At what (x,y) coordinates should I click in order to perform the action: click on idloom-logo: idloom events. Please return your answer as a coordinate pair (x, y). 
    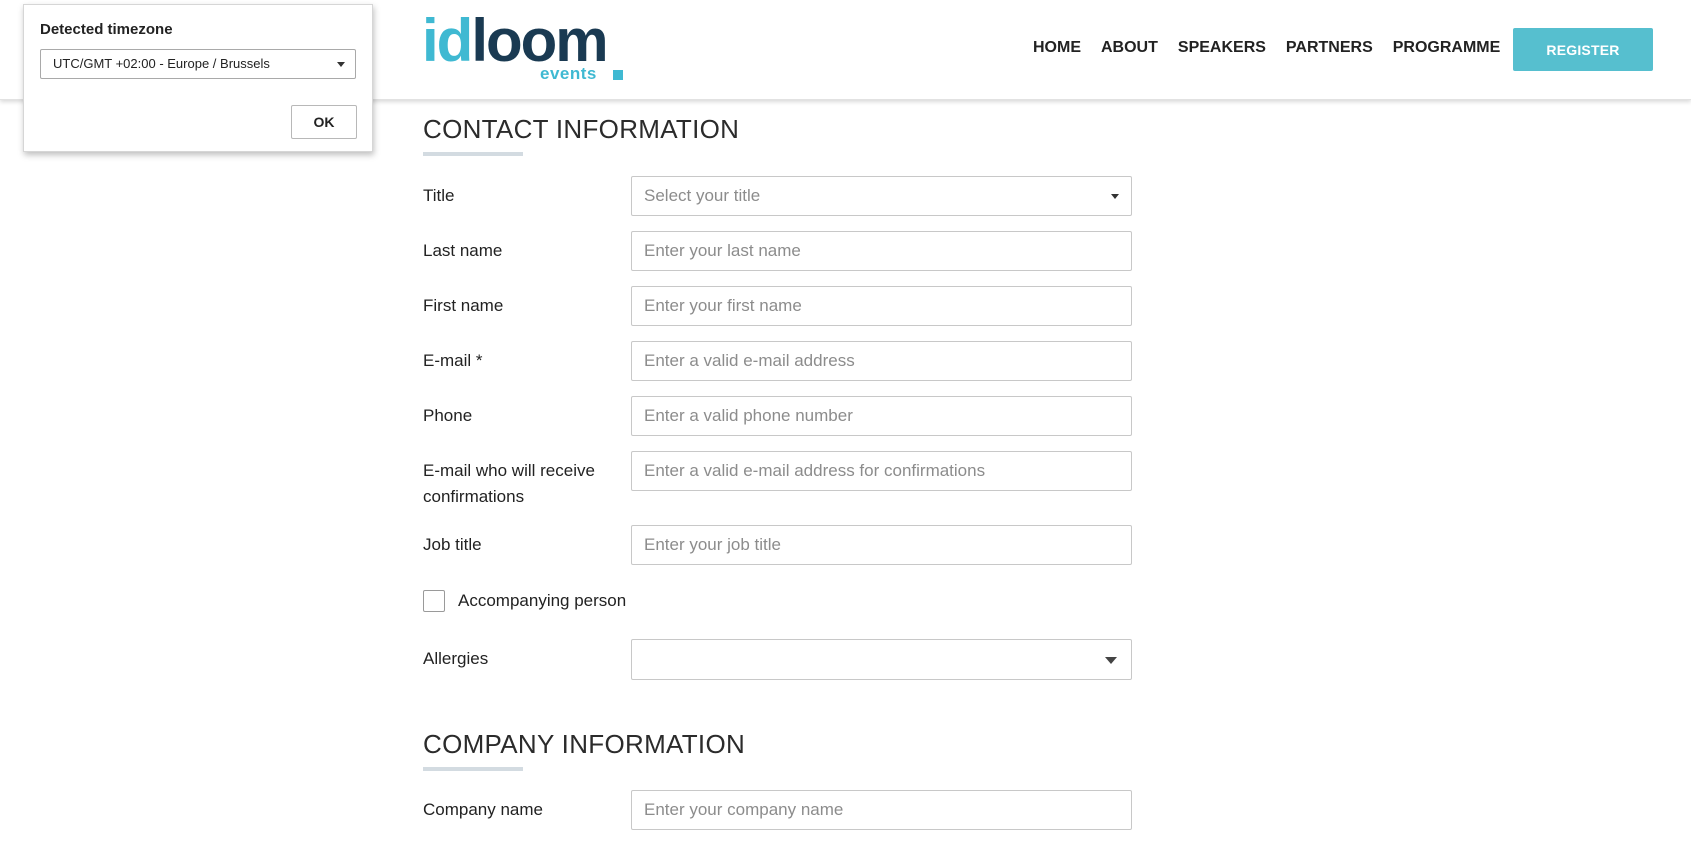
    Looking at the image, I should click on (522, 47).